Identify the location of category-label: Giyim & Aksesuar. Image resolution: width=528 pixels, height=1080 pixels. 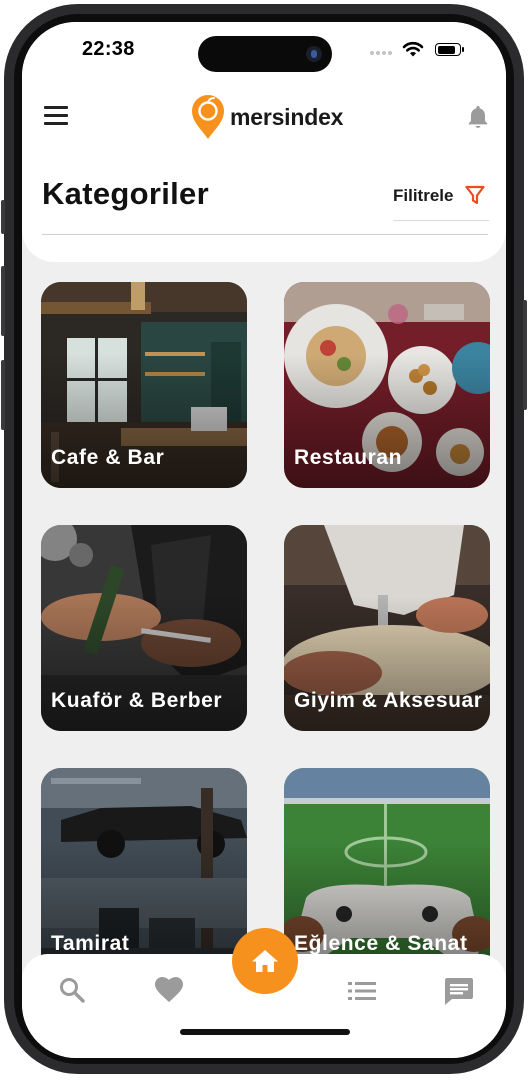
(388, 700).